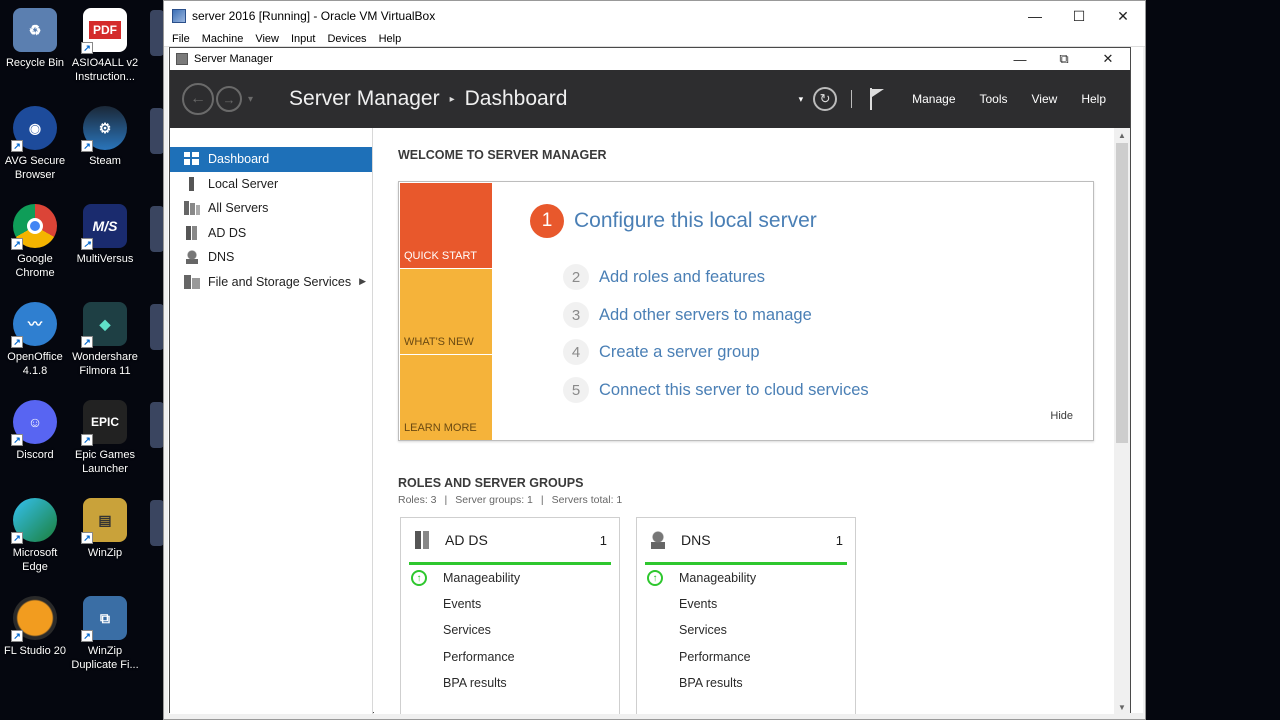 The width and height of the screenshot is (1280, 720). Describe the element at coordinates (271, 184) in the screenshot. I see `nav-item-local-server: Local Server` at that location.